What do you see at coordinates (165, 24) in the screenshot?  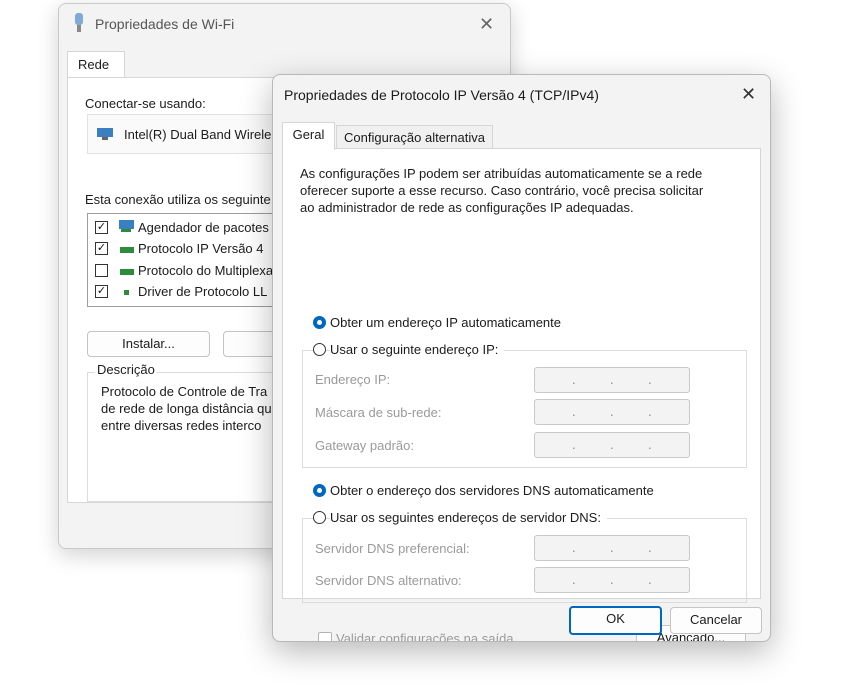 I see `window-title: Propriedades de Wi-Fi` at bounding box center [165, 24].